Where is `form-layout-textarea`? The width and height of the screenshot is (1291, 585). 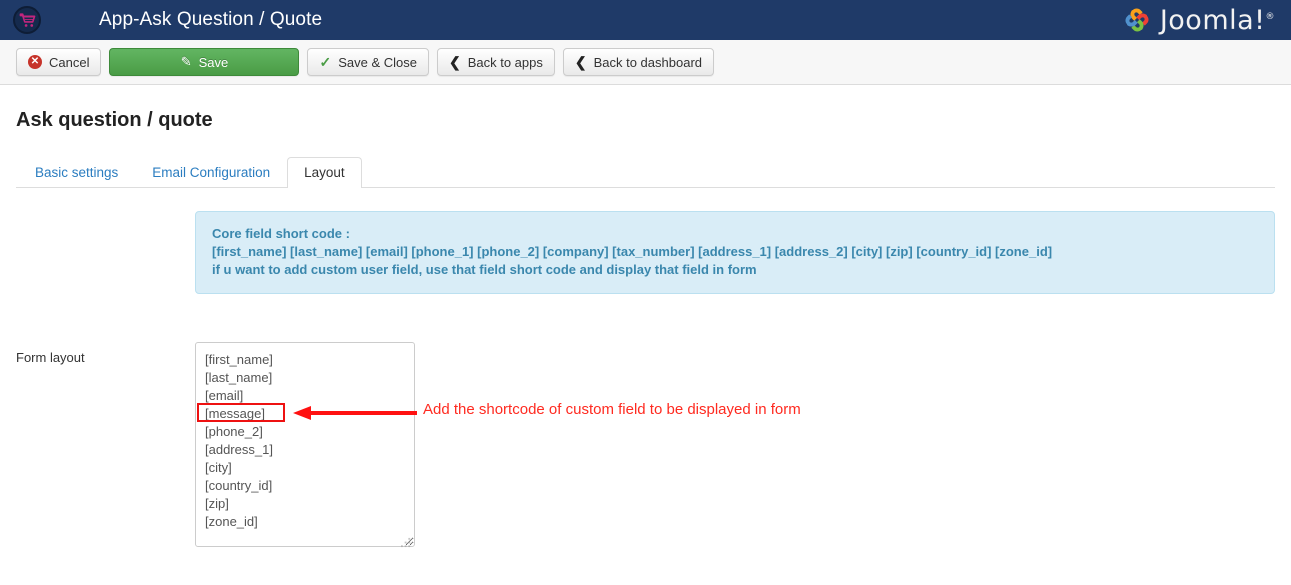
form-layout-textarea is located at coordinates (305, 444).